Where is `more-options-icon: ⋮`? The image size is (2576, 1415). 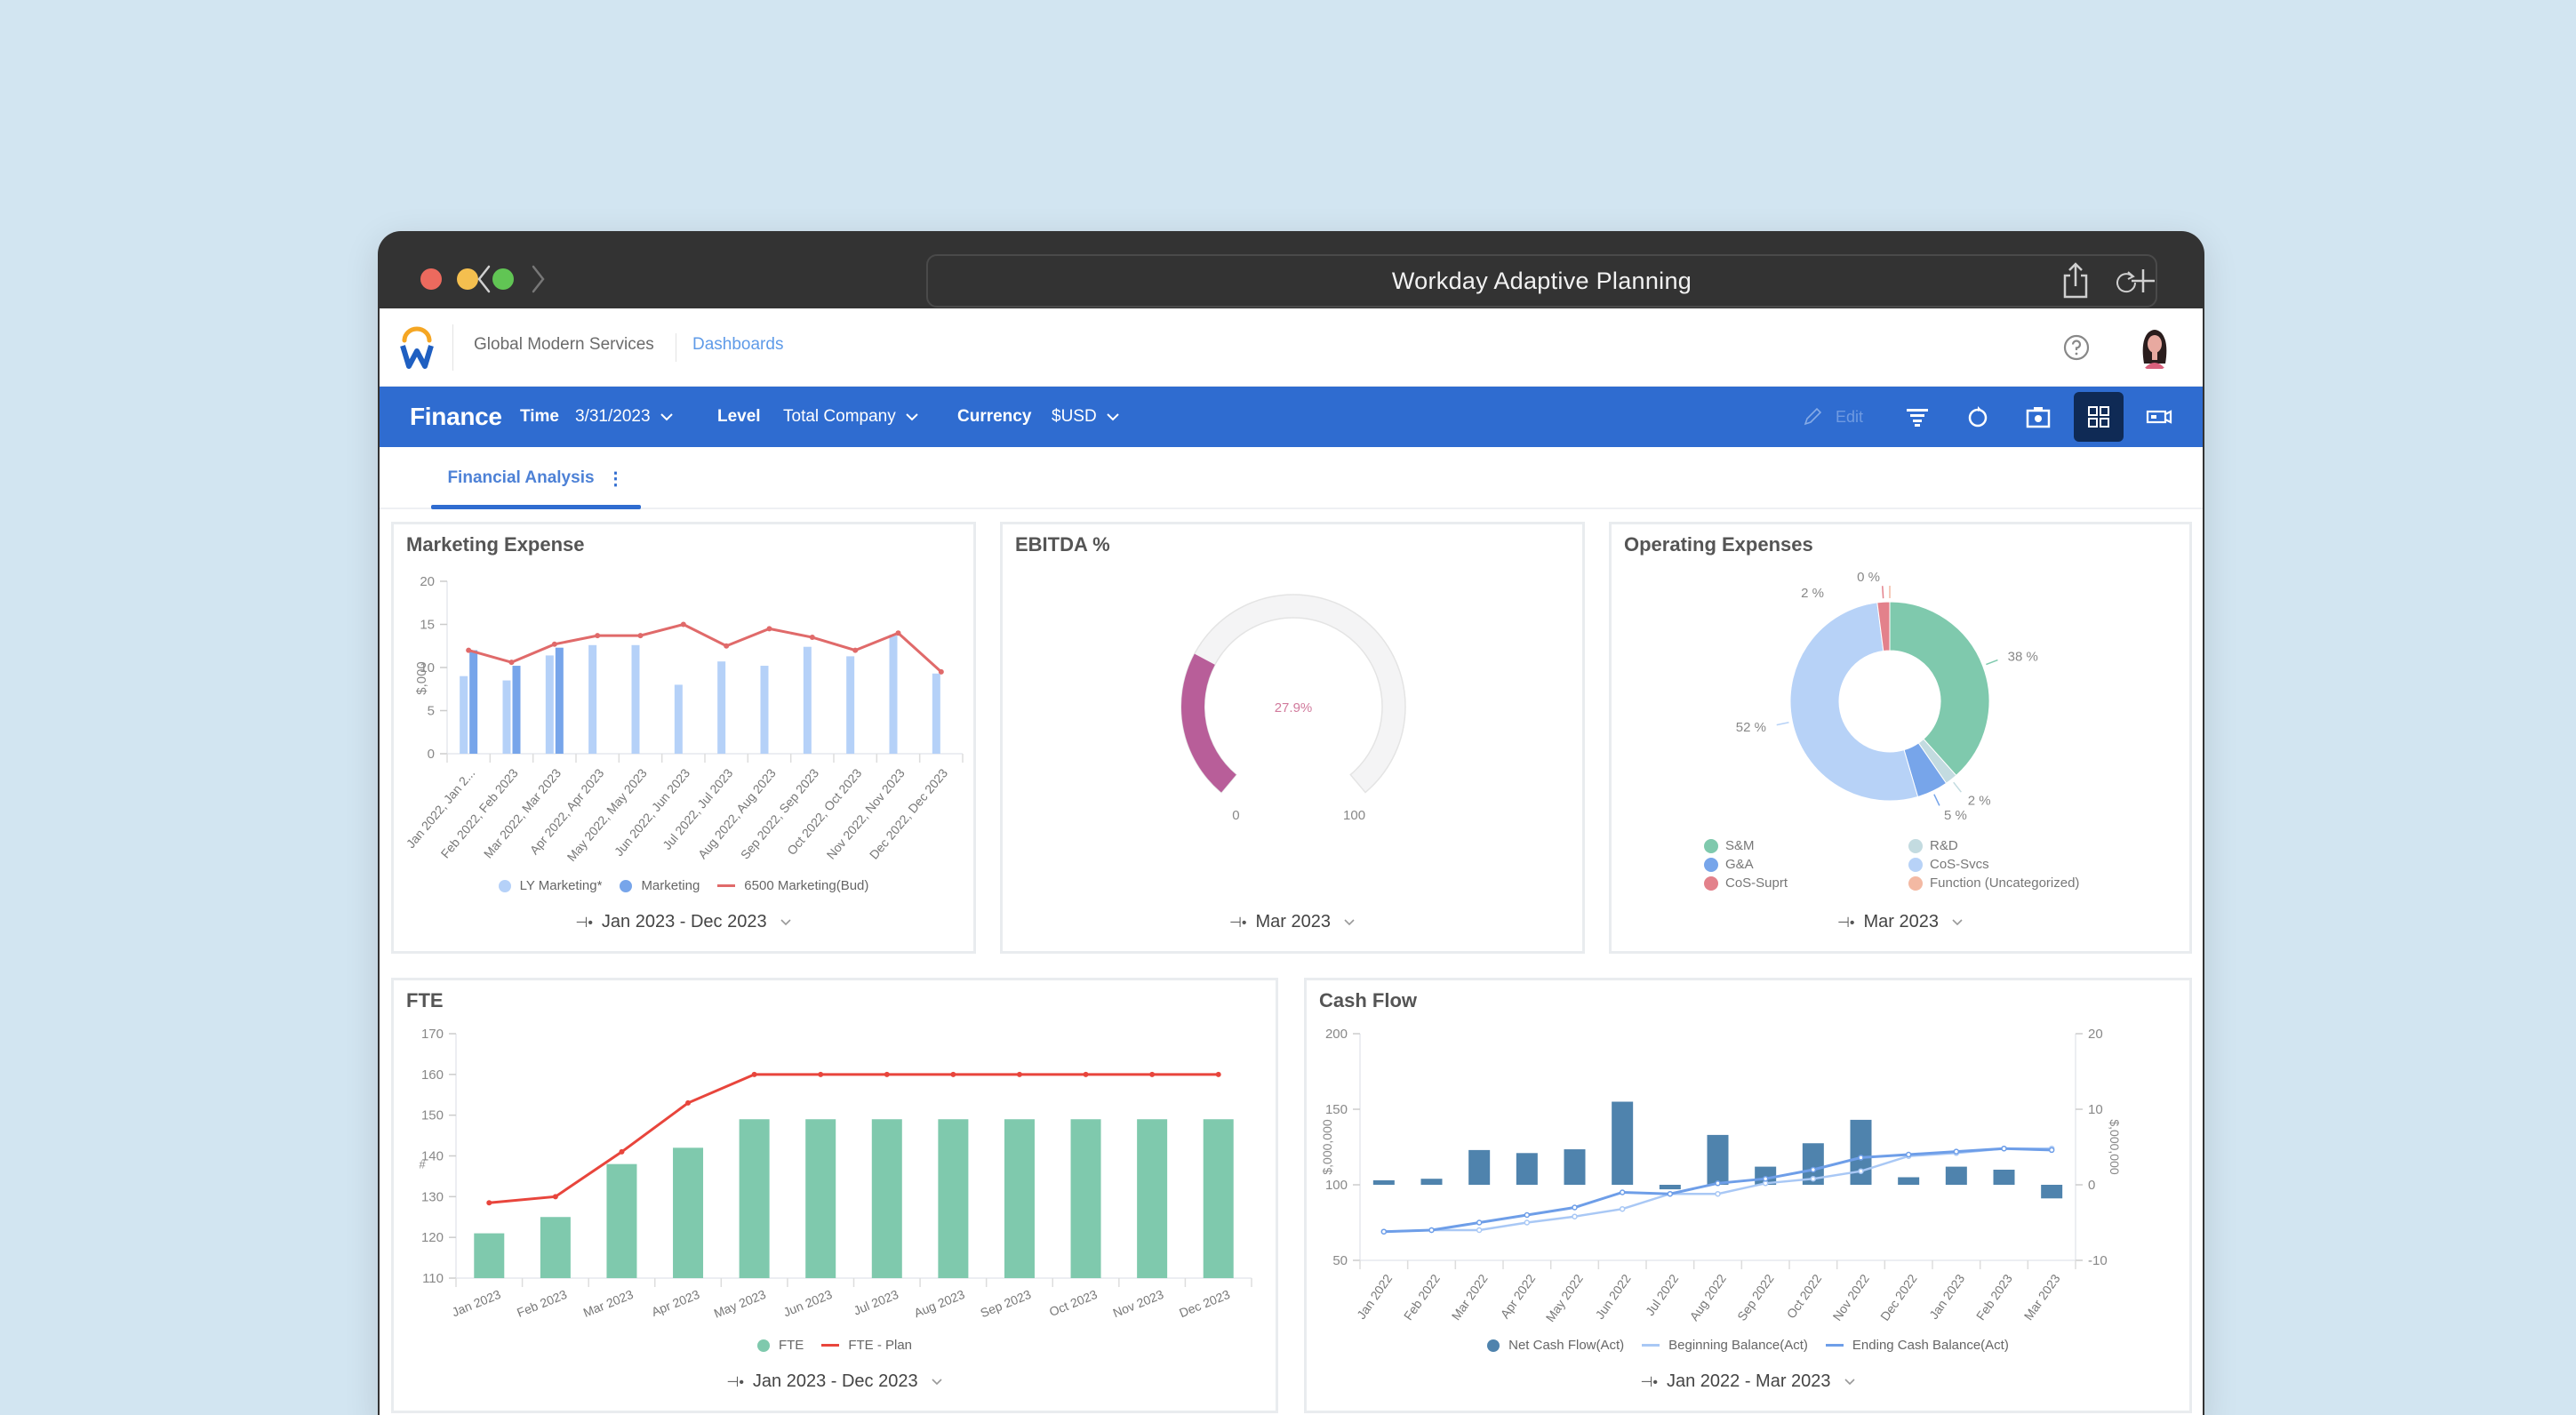
more-options-icon: ⋮ is located at coordinates (616, 479).